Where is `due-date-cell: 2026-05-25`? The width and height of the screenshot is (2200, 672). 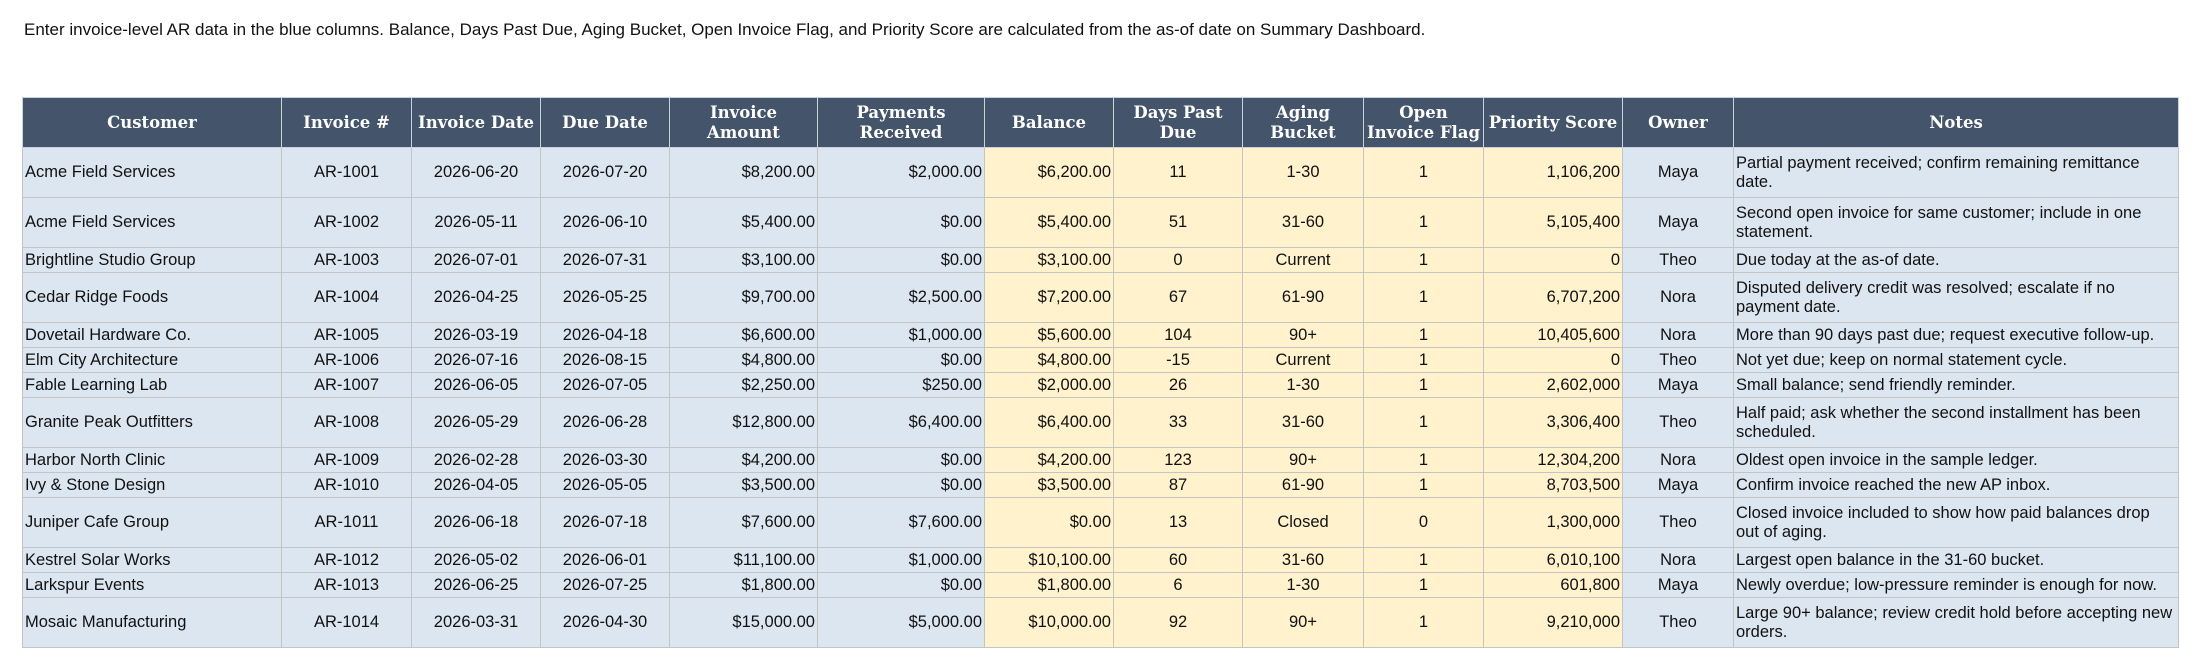 due-date-cell: 2026-05-25 is located at coordinates (605, 297).